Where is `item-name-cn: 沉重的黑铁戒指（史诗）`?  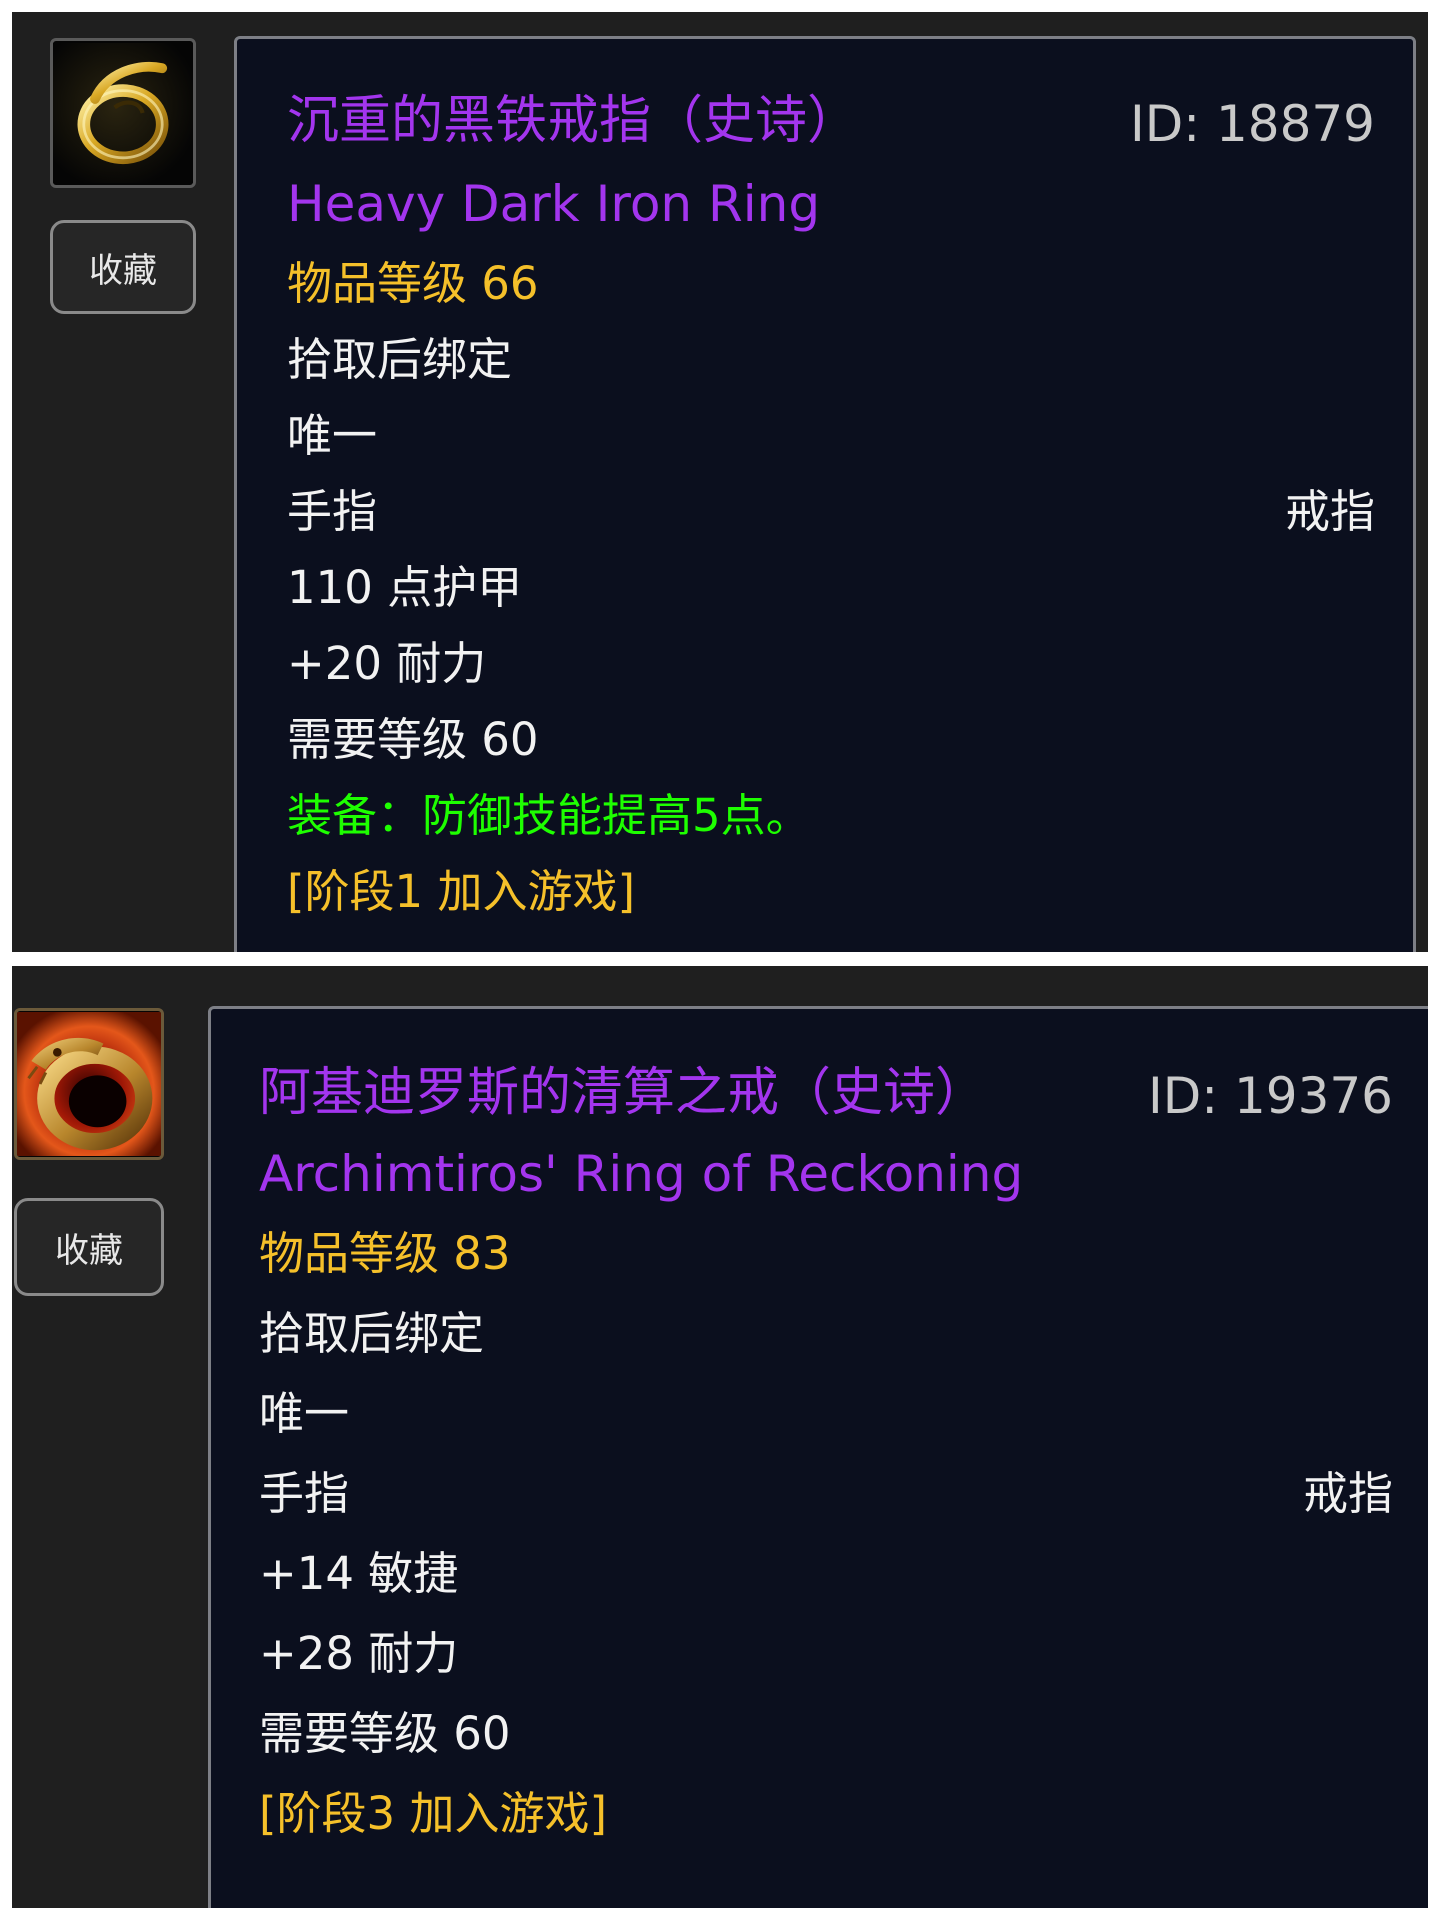
item-name-cn: 沉重的黑铁戒指（史诗） is located at coordinates (573, 121).